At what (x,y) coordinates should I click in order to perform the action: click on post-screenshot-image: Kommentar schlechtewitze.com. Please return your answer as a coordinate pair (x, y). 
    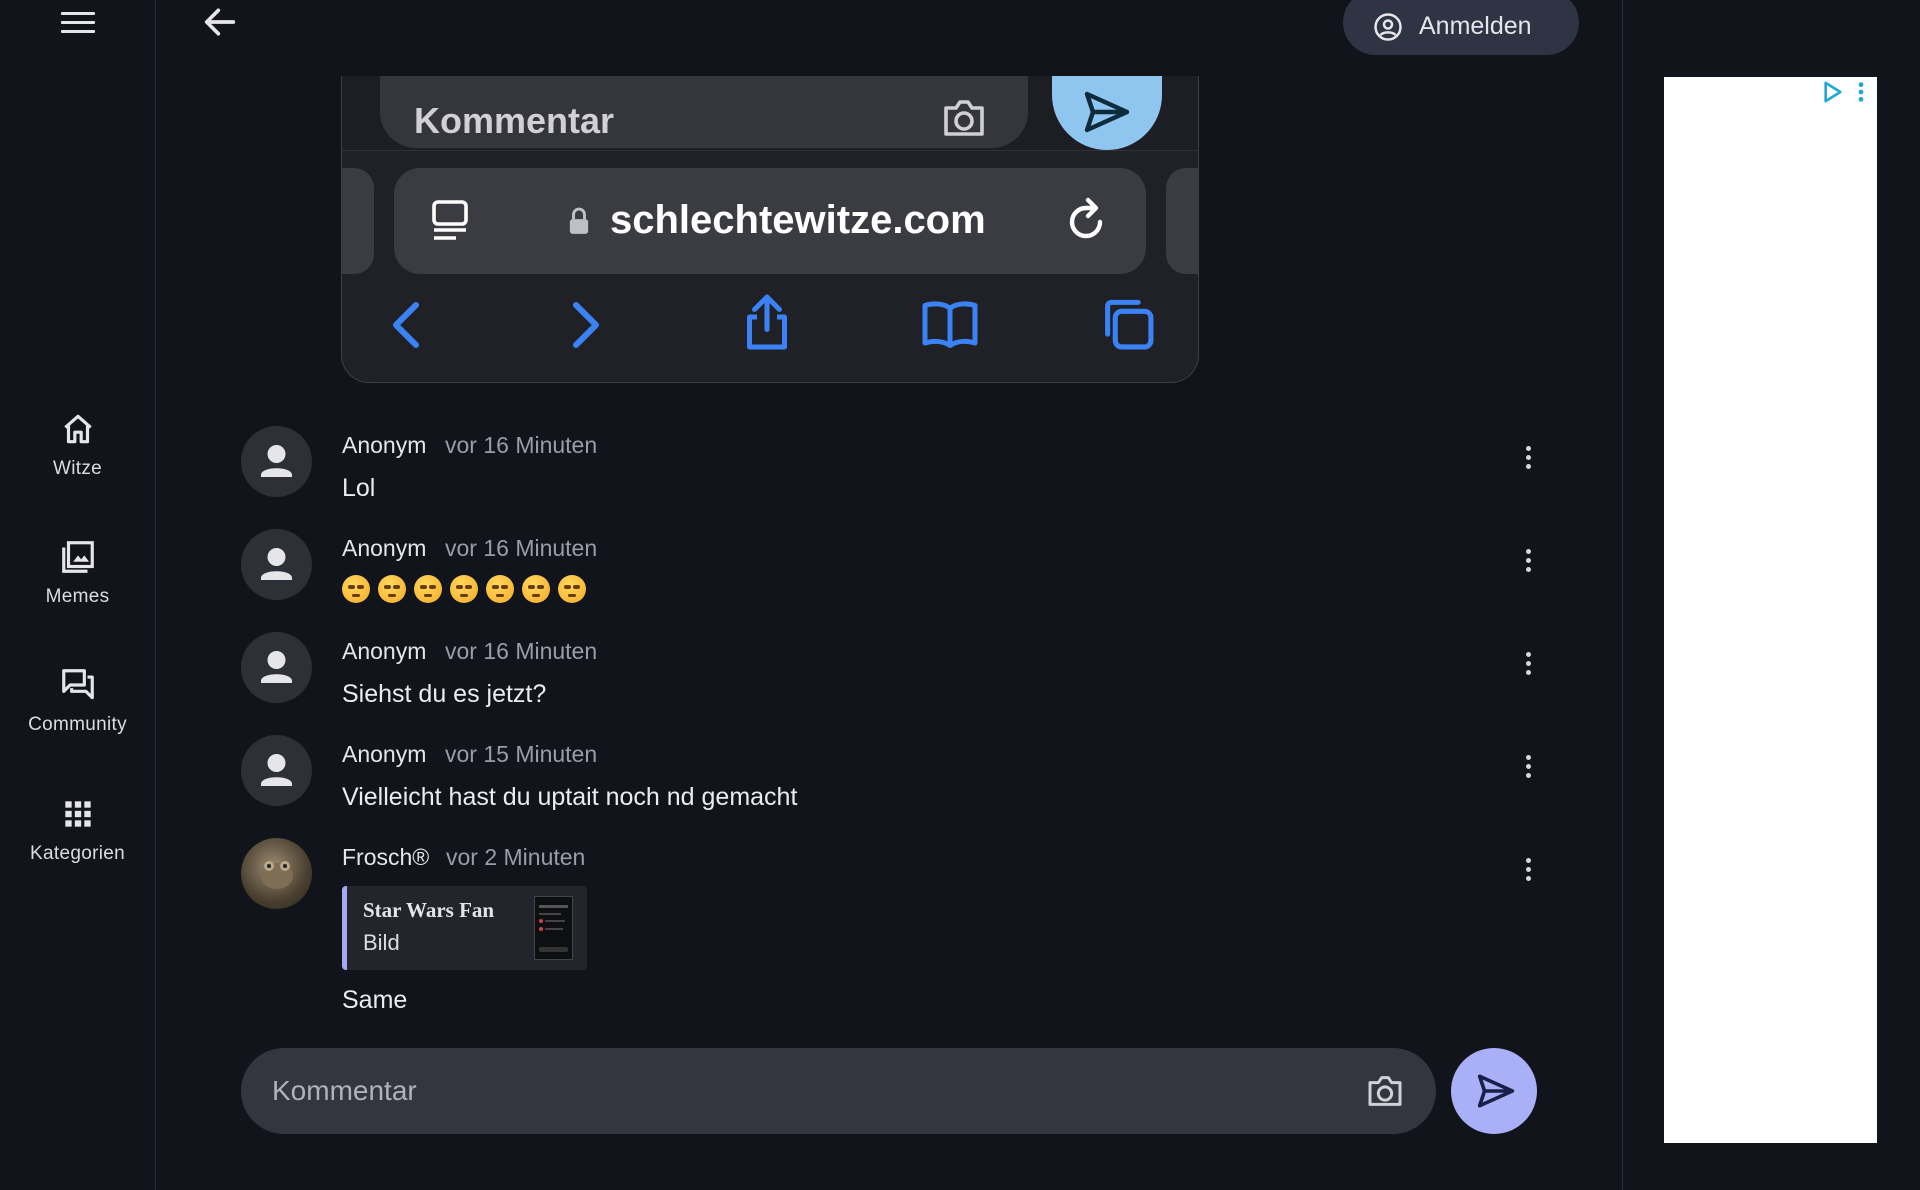
    Looking at the image, I should click on (770, 229).